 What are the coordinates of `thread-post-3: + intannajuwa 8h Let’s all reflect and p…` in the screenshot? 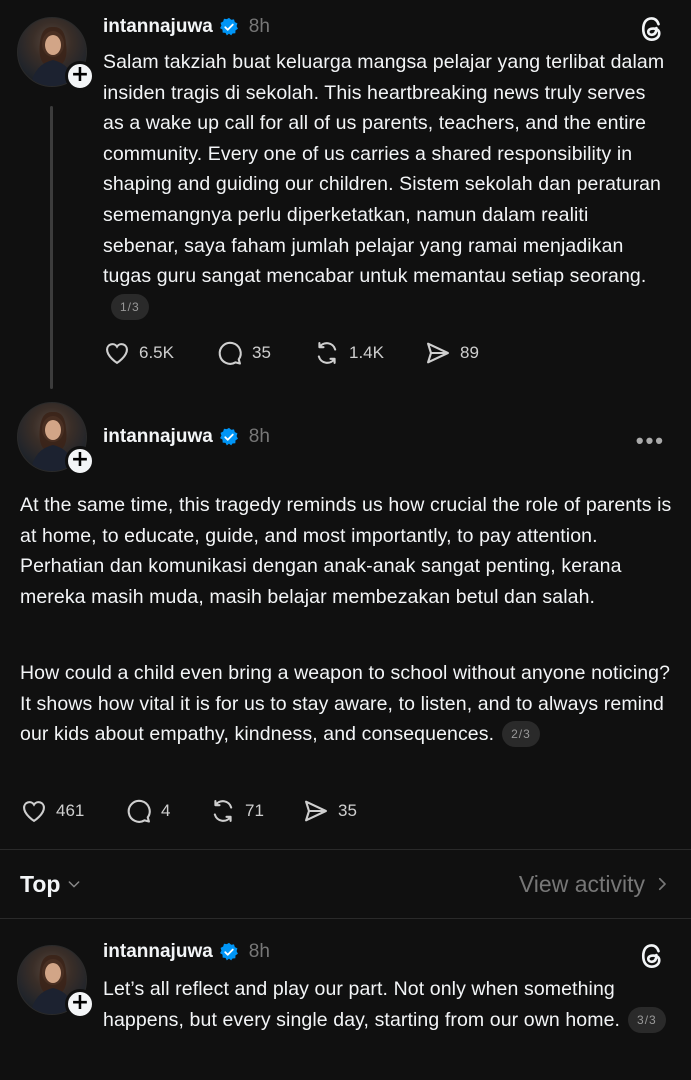 It's located at (345, 999).